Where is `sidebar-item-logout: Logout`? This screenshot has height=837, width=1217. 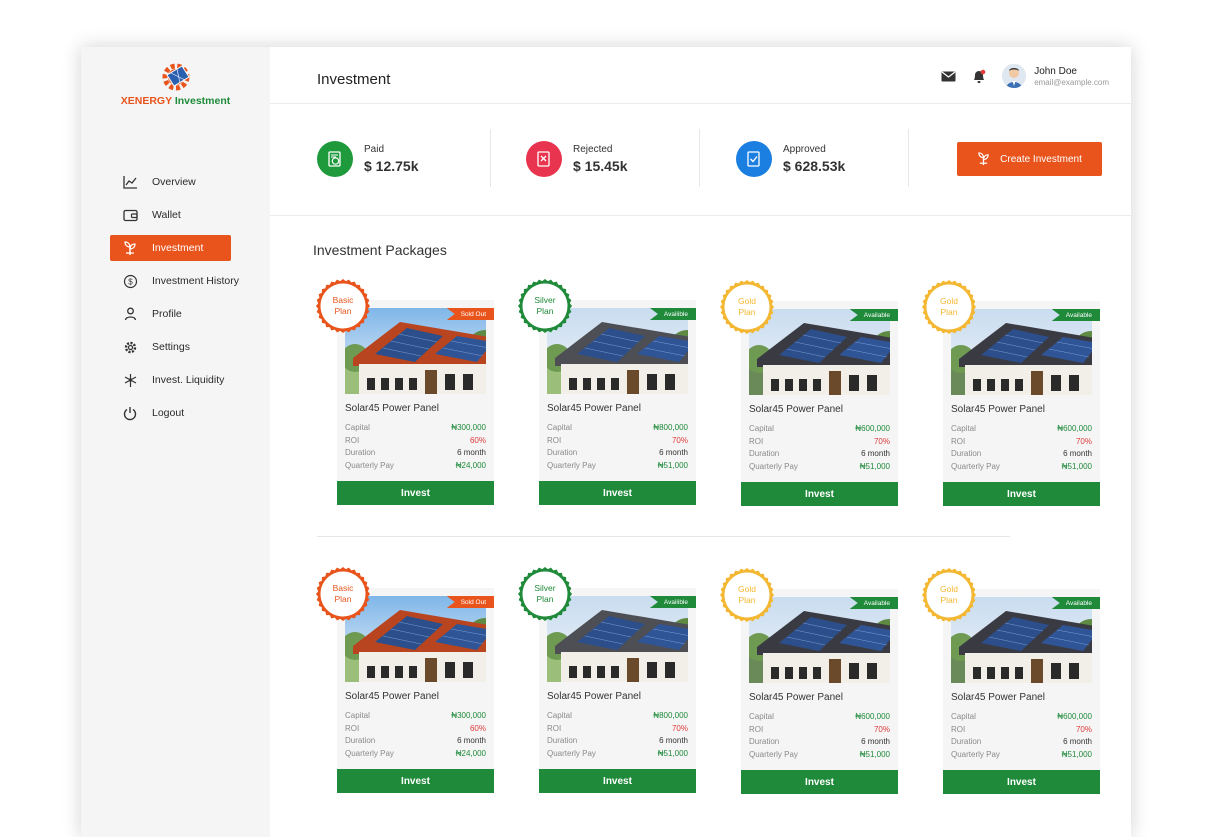 sidebar-item-logout: Logout is located at coordinates (185, 413).